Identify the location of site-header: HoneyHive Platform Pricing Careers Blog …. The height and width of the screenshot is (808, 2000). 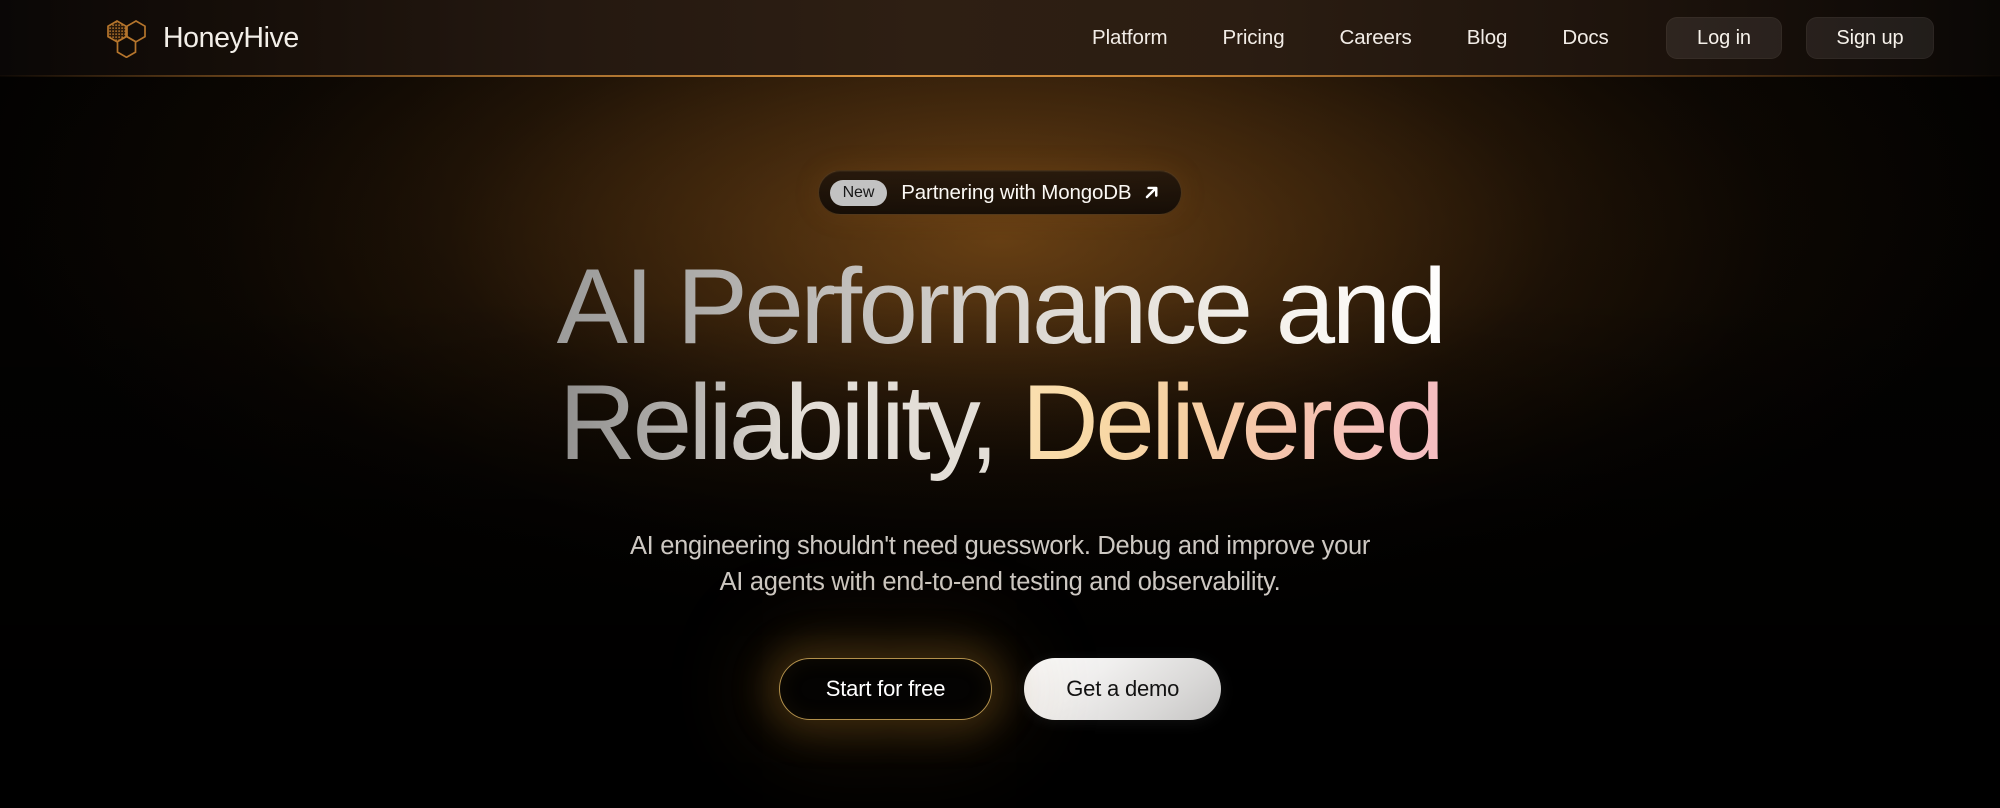
(1000, 38).